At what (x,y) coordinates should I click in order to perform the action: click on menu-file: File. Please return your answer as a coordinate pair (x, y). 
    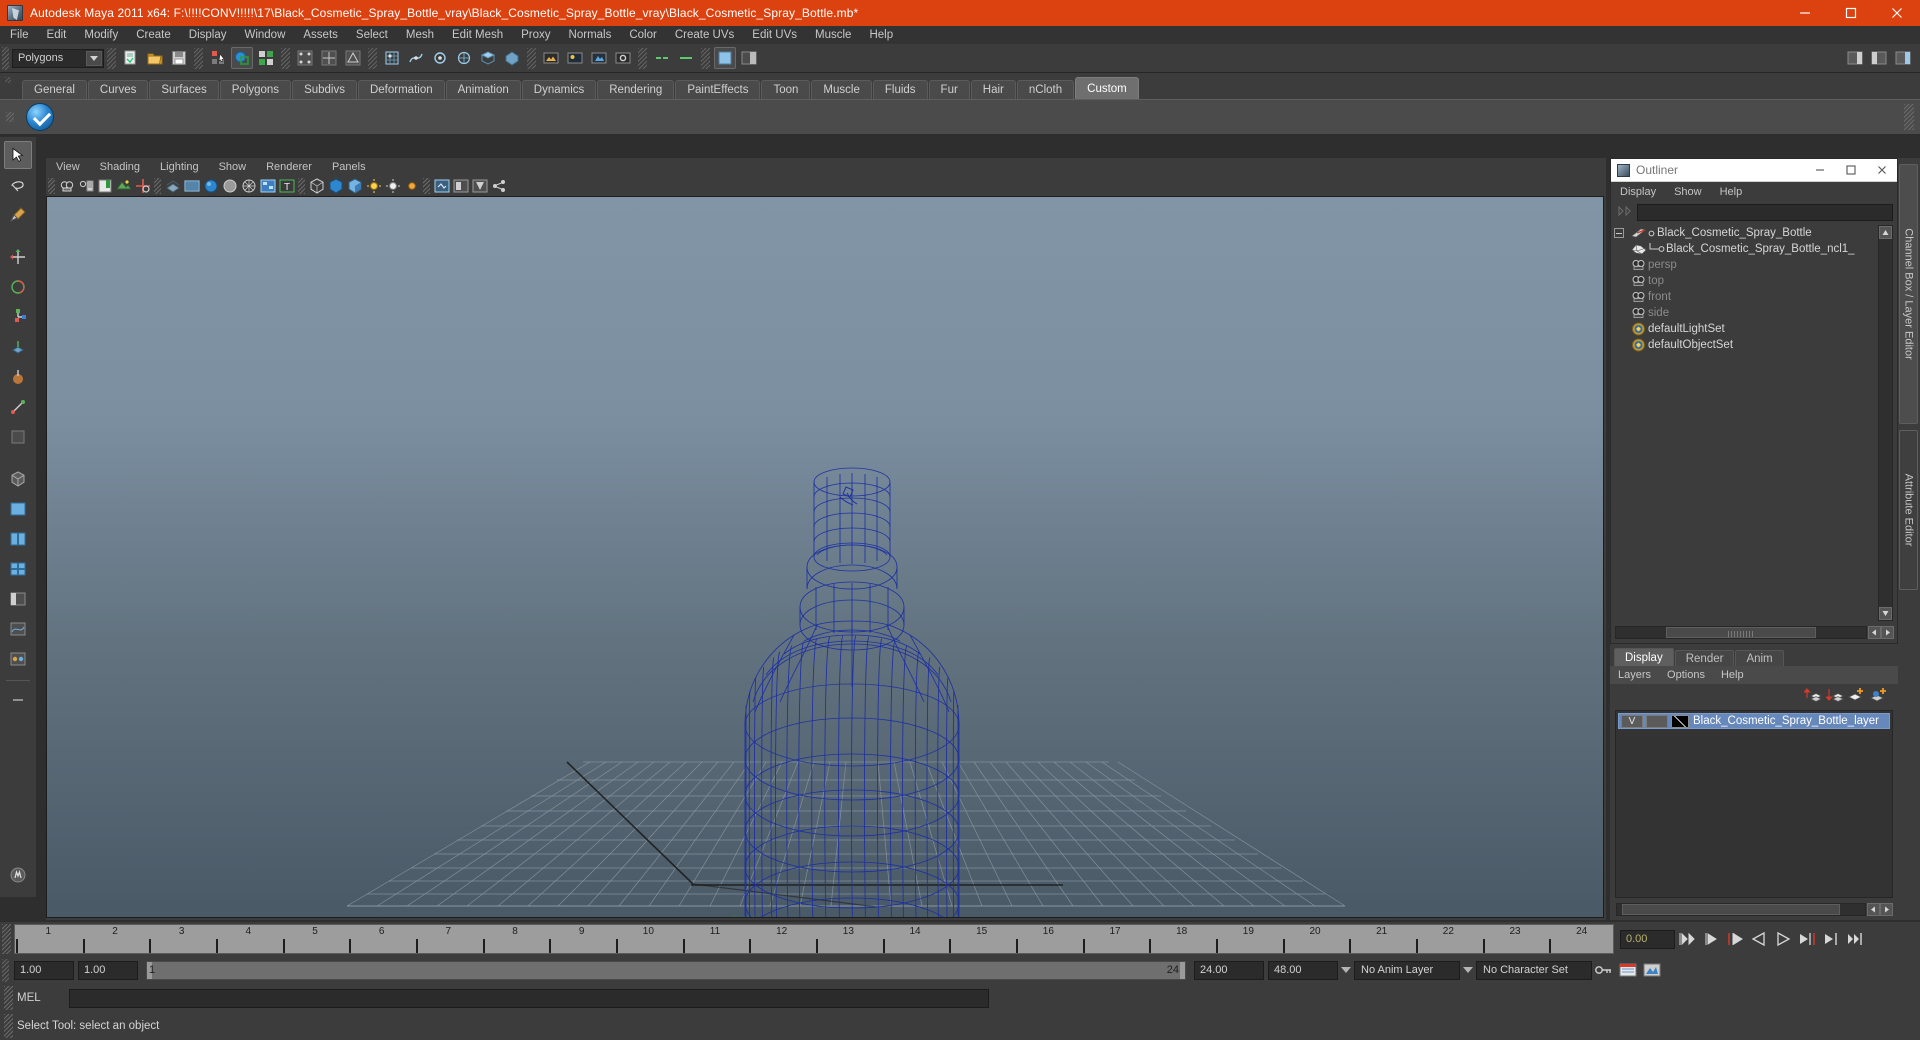
    Looking at the image, I should click on (19, 35).